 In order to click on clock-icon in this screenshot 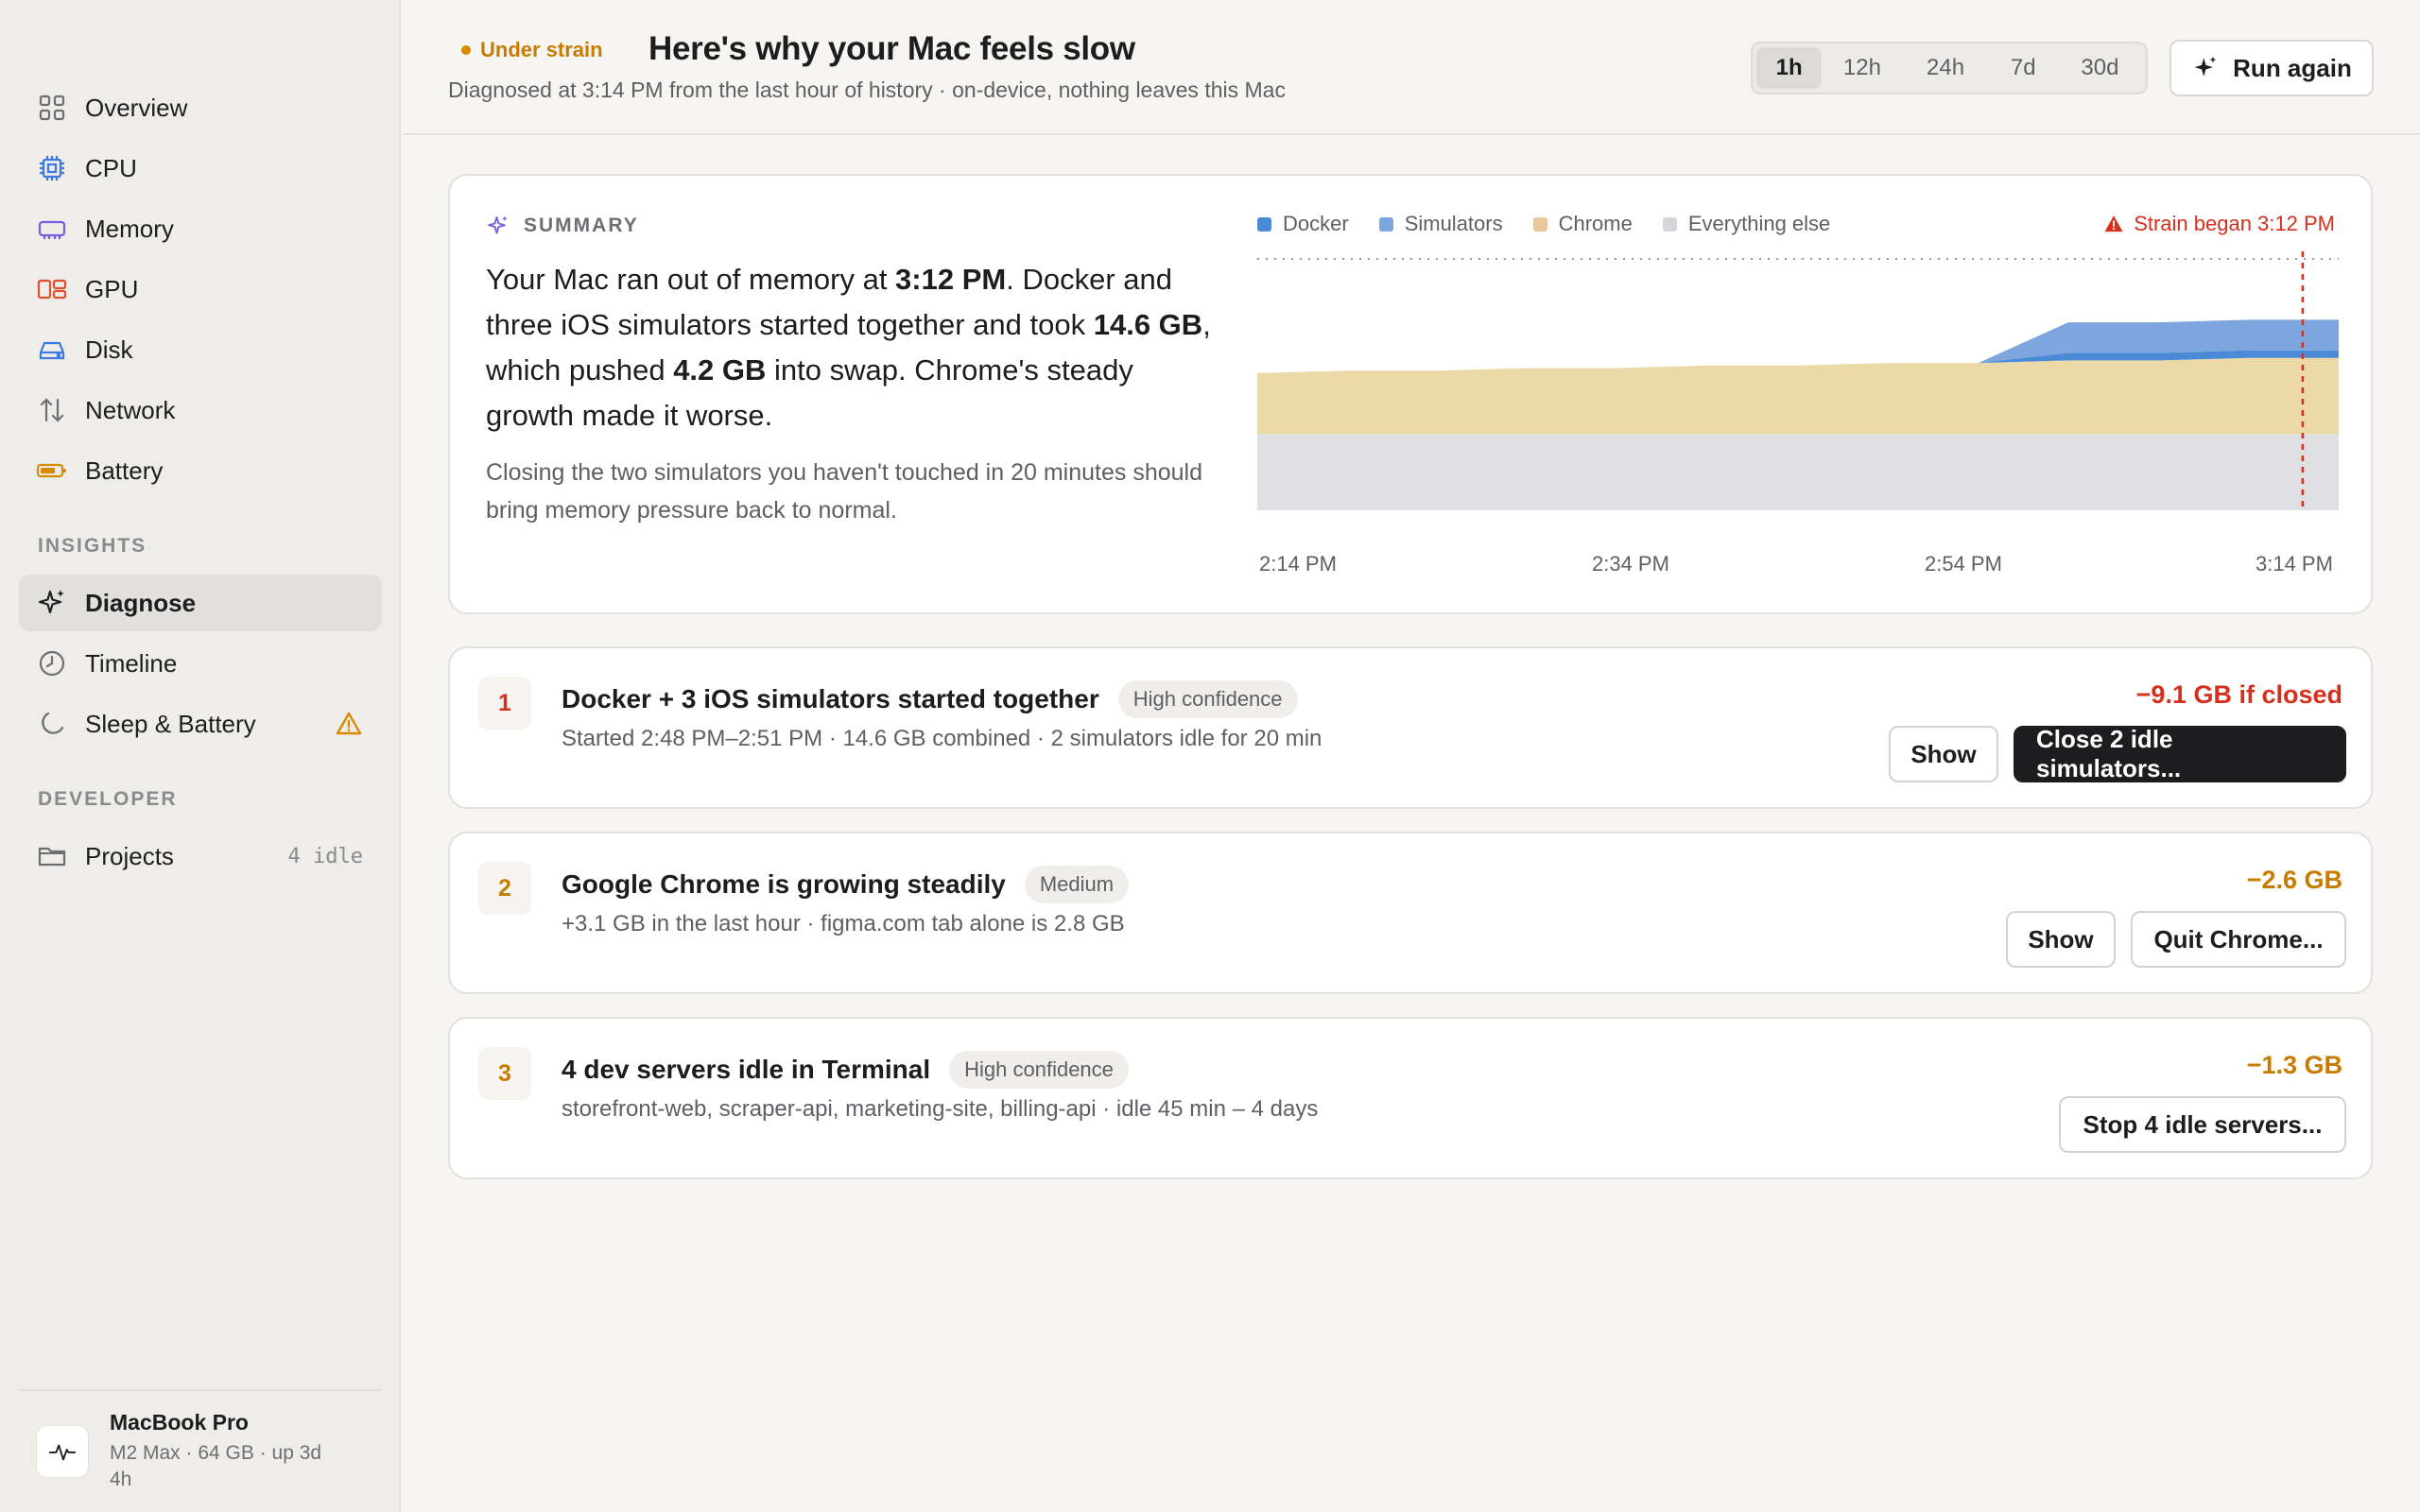, I will do `click(52, 663)`.